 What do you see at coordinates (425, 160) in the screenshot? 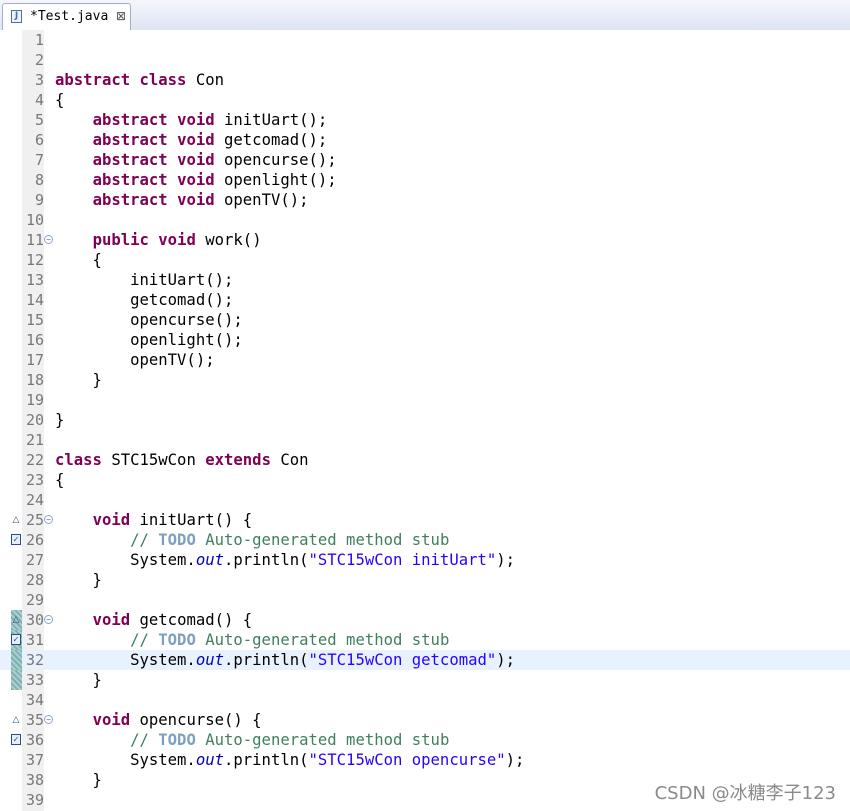
I see `code-line: 7 abstract void opencurse();` at bounding box center [425, 160].